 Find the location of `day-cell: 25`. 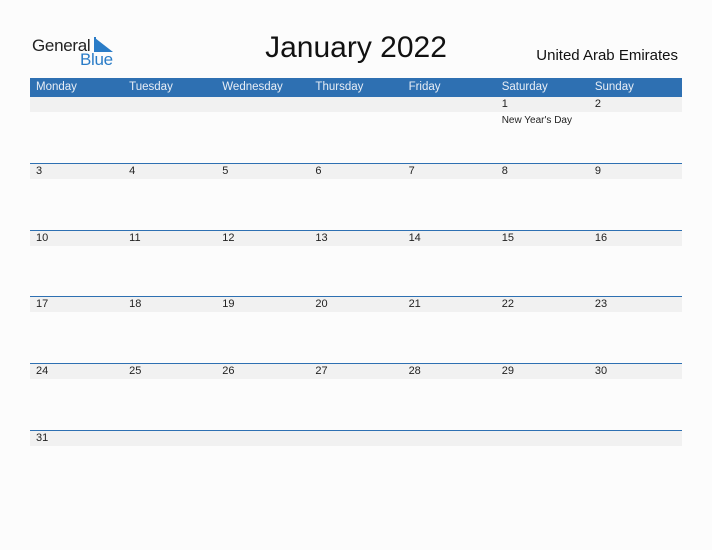

day-cell: 25 is located at coordinates (170, 397).